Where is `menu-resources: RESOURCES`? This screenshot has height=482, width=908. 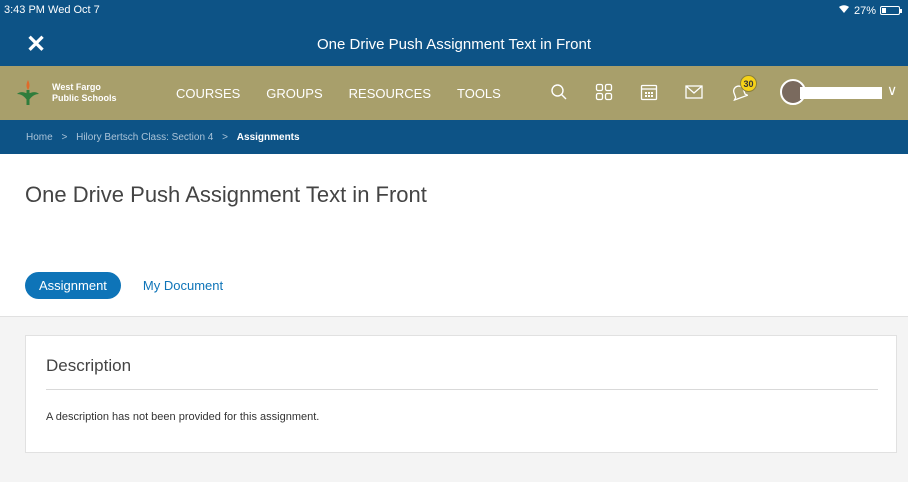 menu-resources: RESOURCES is located at coordinates (390, 93).